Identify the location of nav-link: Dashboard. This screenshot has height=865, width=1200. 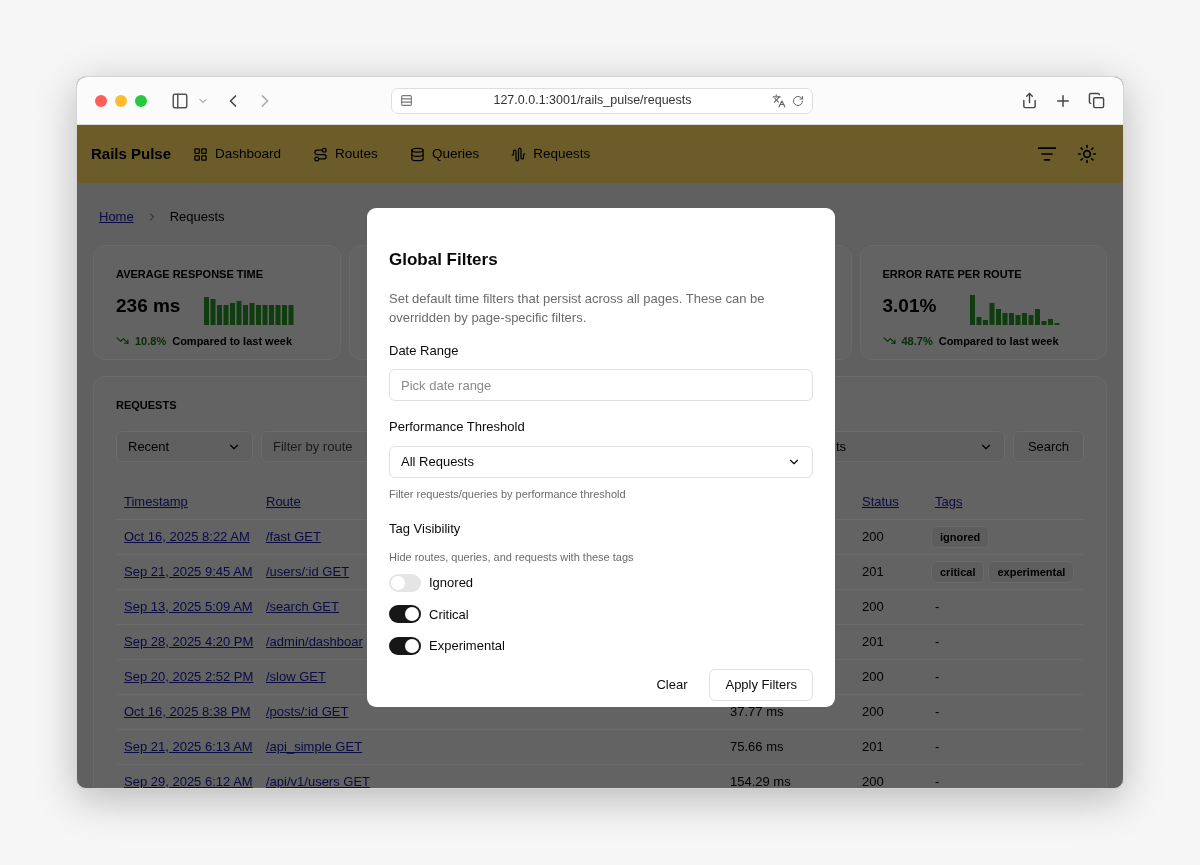
(237, 154).